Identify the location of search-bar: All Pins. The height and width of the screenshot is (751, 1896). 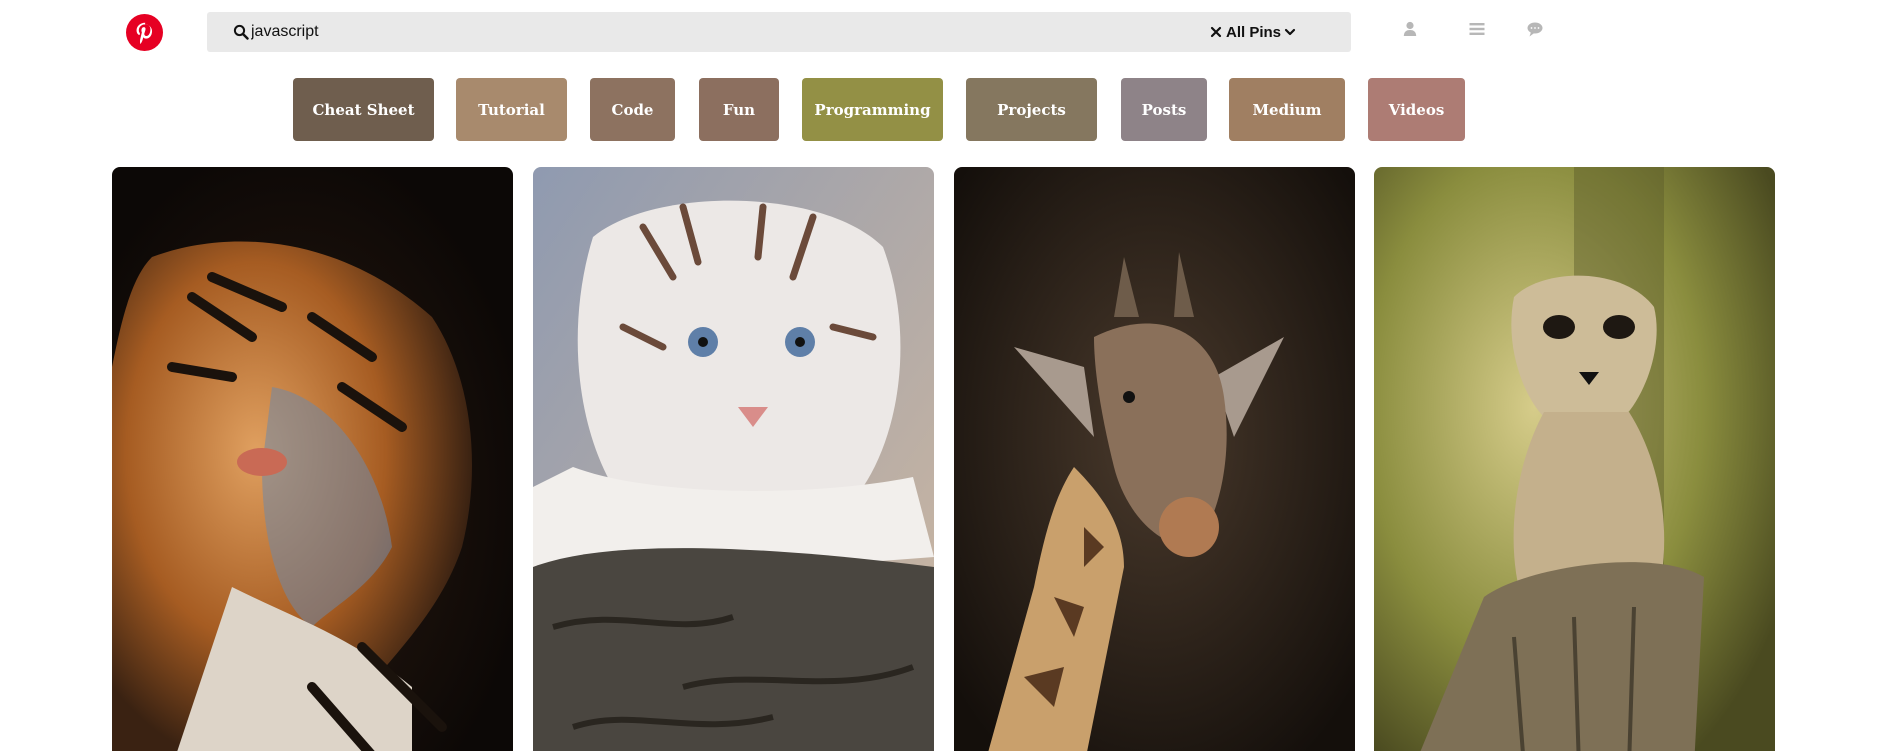
(779, 32).